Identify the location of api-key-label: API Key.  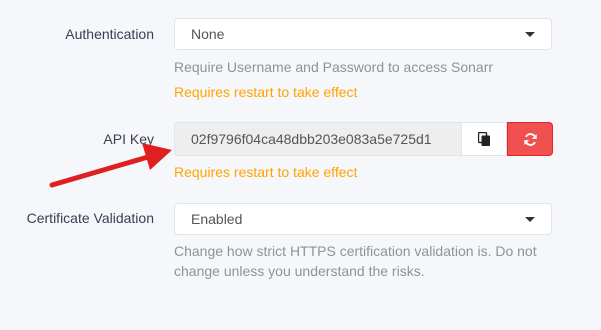
(128, 139).